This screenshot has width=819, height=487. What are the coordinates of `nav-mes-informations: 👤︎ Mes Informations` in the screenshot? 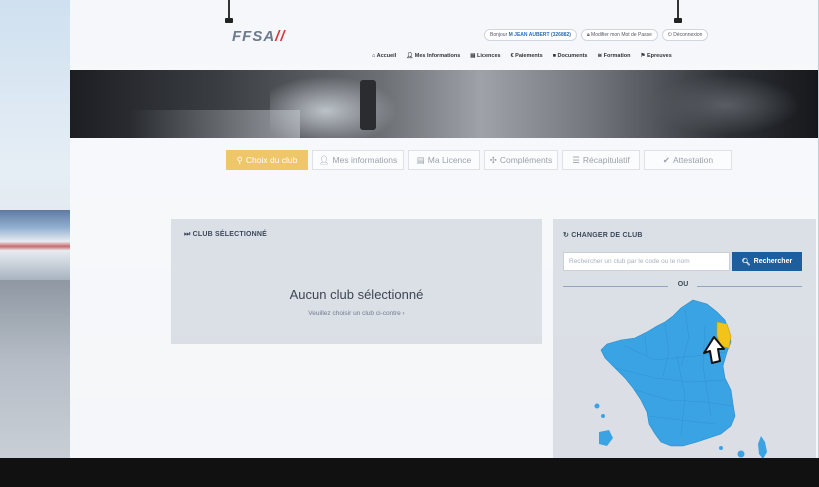 It's located at (433, 56).